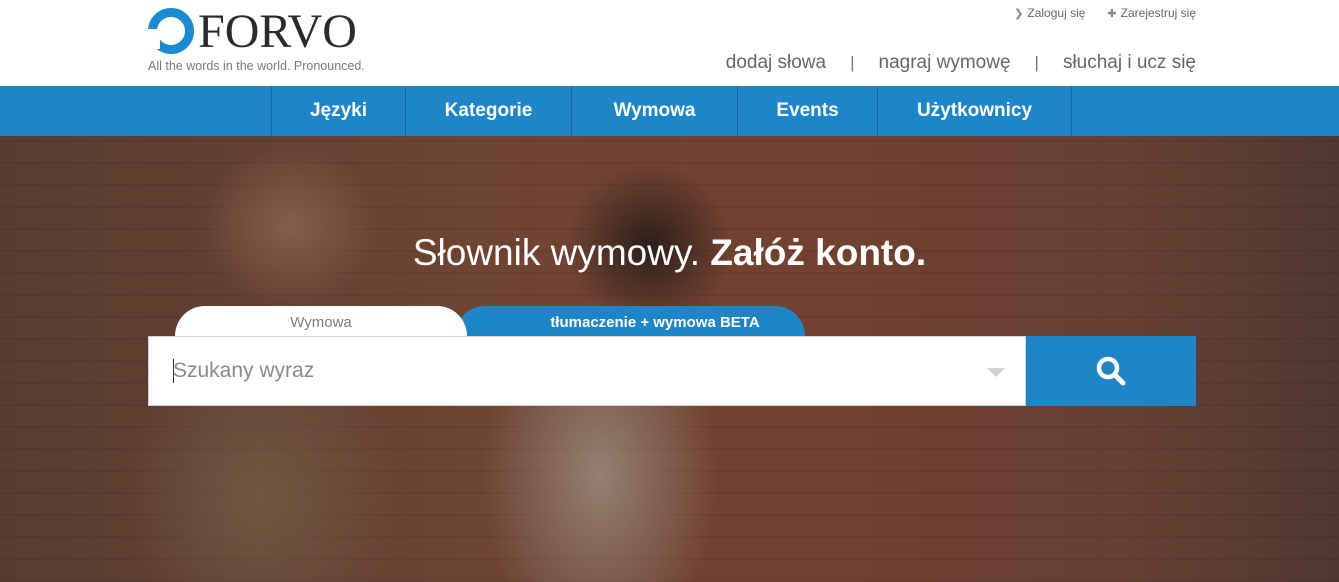 The width and height of the screenshot is (1339, 582). I want to click on nav-item-users: Użytkownicy, so click(975, 111).